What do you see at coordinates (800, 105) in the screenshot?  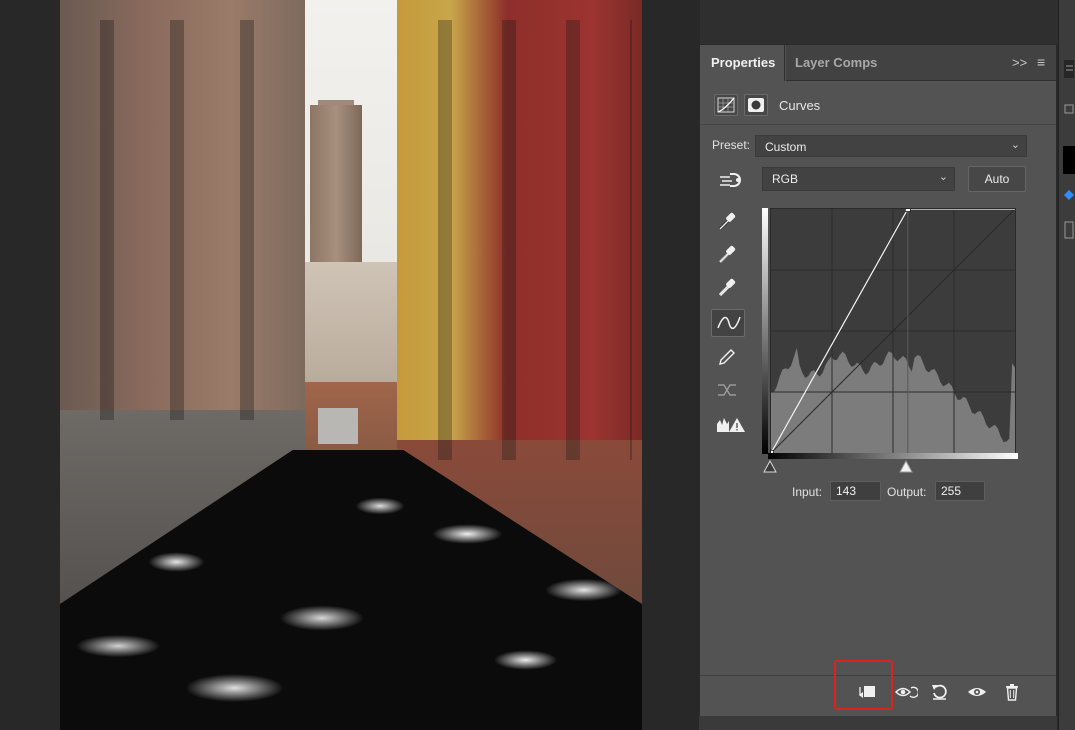 I see `adjustment-title: Curves` at bounding box center [800, 105].